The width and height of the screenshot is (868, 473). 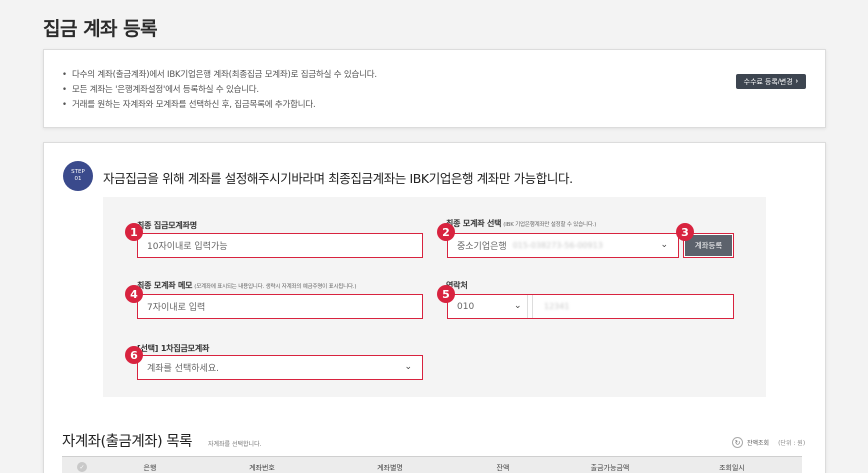 What do you see at coordinates (100, 29) in the screenshot?
I see `page-title: 집금 계좌 등록` at bounding box center [100, 29].